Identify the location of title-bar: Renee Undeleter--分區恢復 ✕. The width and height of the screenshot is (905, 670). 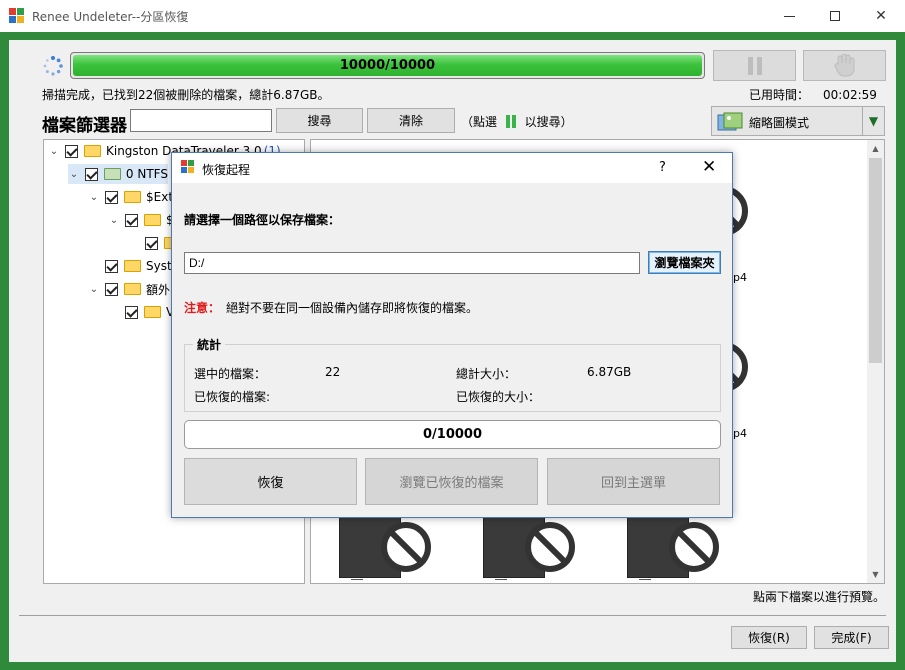
(452, 16).